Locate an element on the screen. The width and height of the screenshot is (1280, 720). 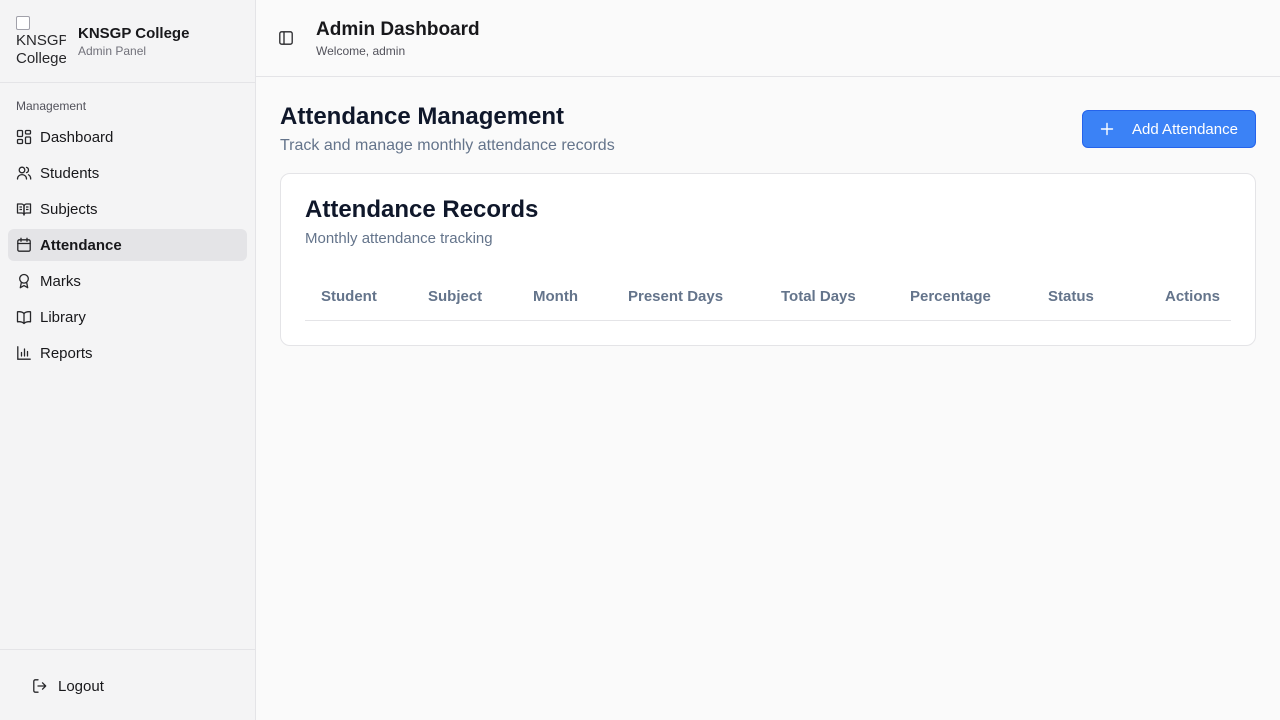
plus-icon is located at coordinates (1107, 129).